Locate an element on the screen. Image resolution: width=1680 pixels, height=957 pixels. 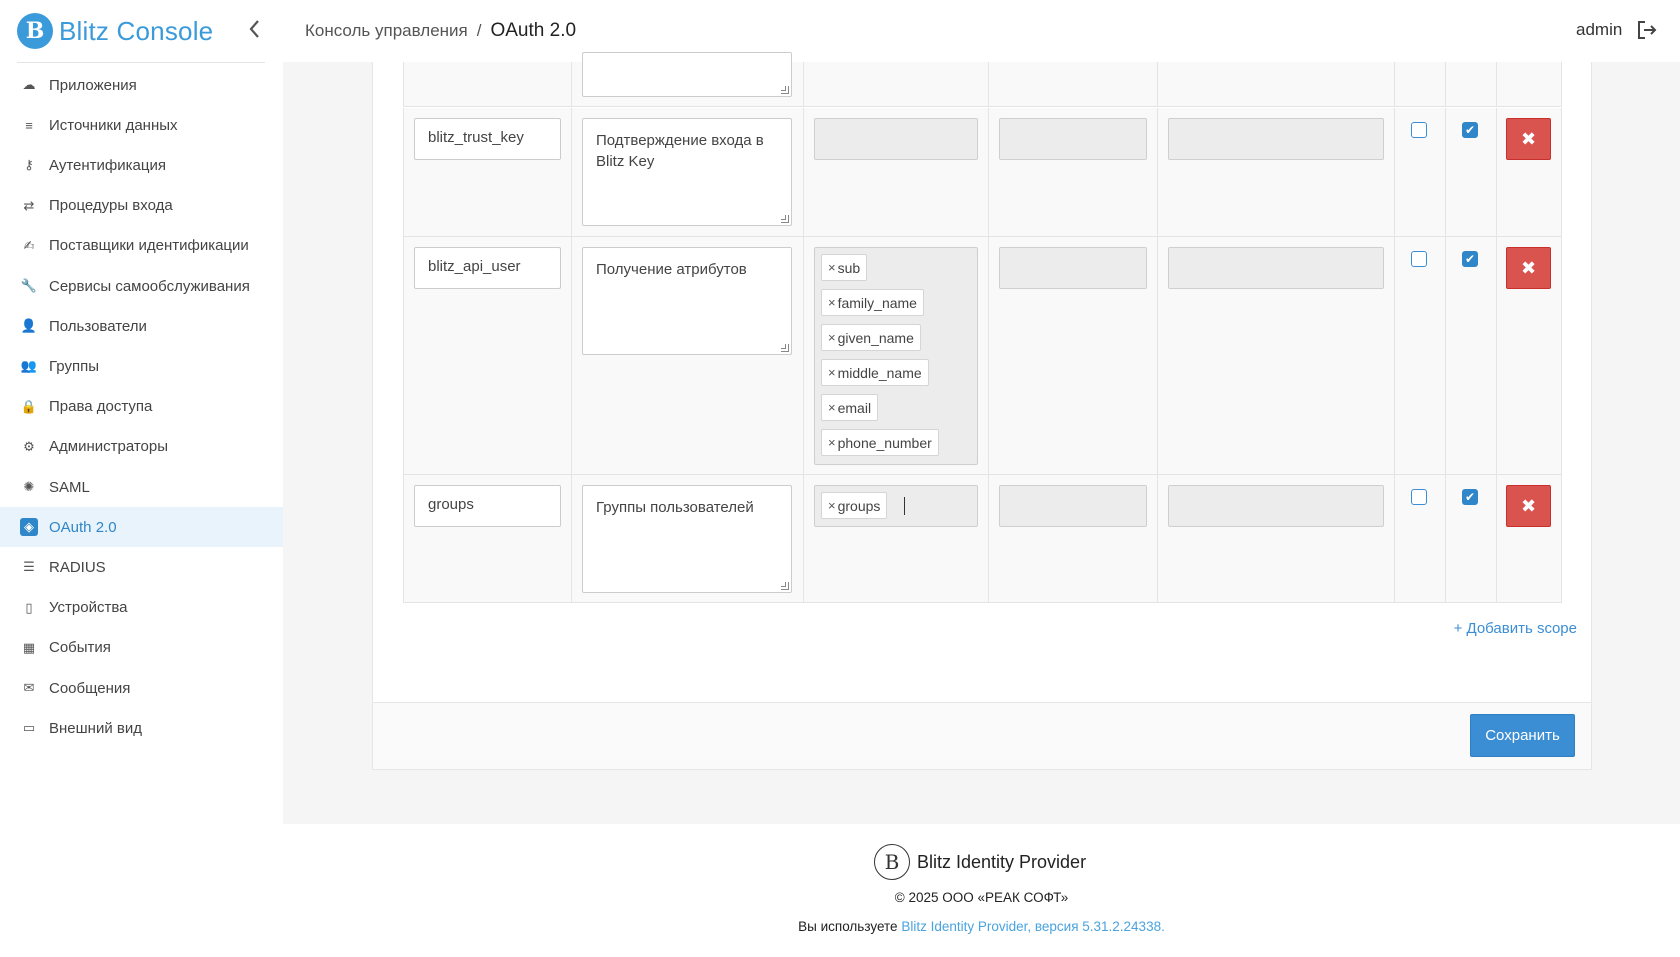
mobile-icon: ▯ is located at coordinates (29, 607).